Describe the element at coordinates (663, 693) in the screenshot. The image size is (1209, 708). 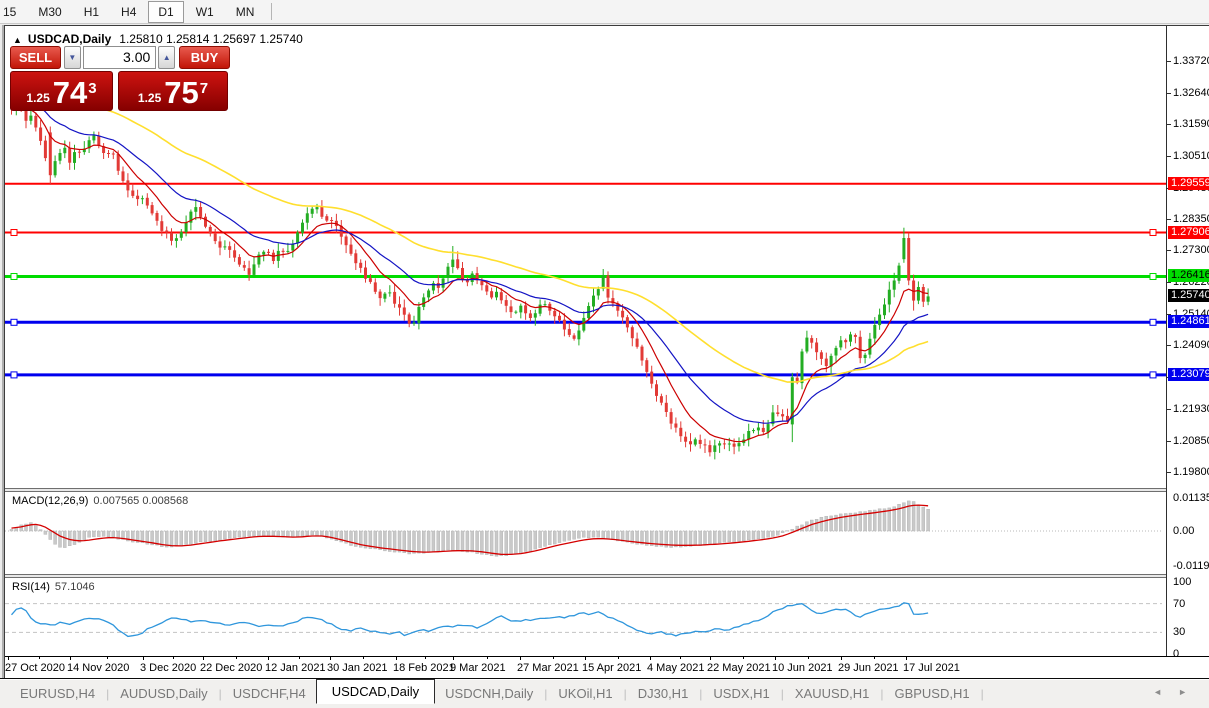
I see `tab-dj30-h1: DJ30,H1` at that location.